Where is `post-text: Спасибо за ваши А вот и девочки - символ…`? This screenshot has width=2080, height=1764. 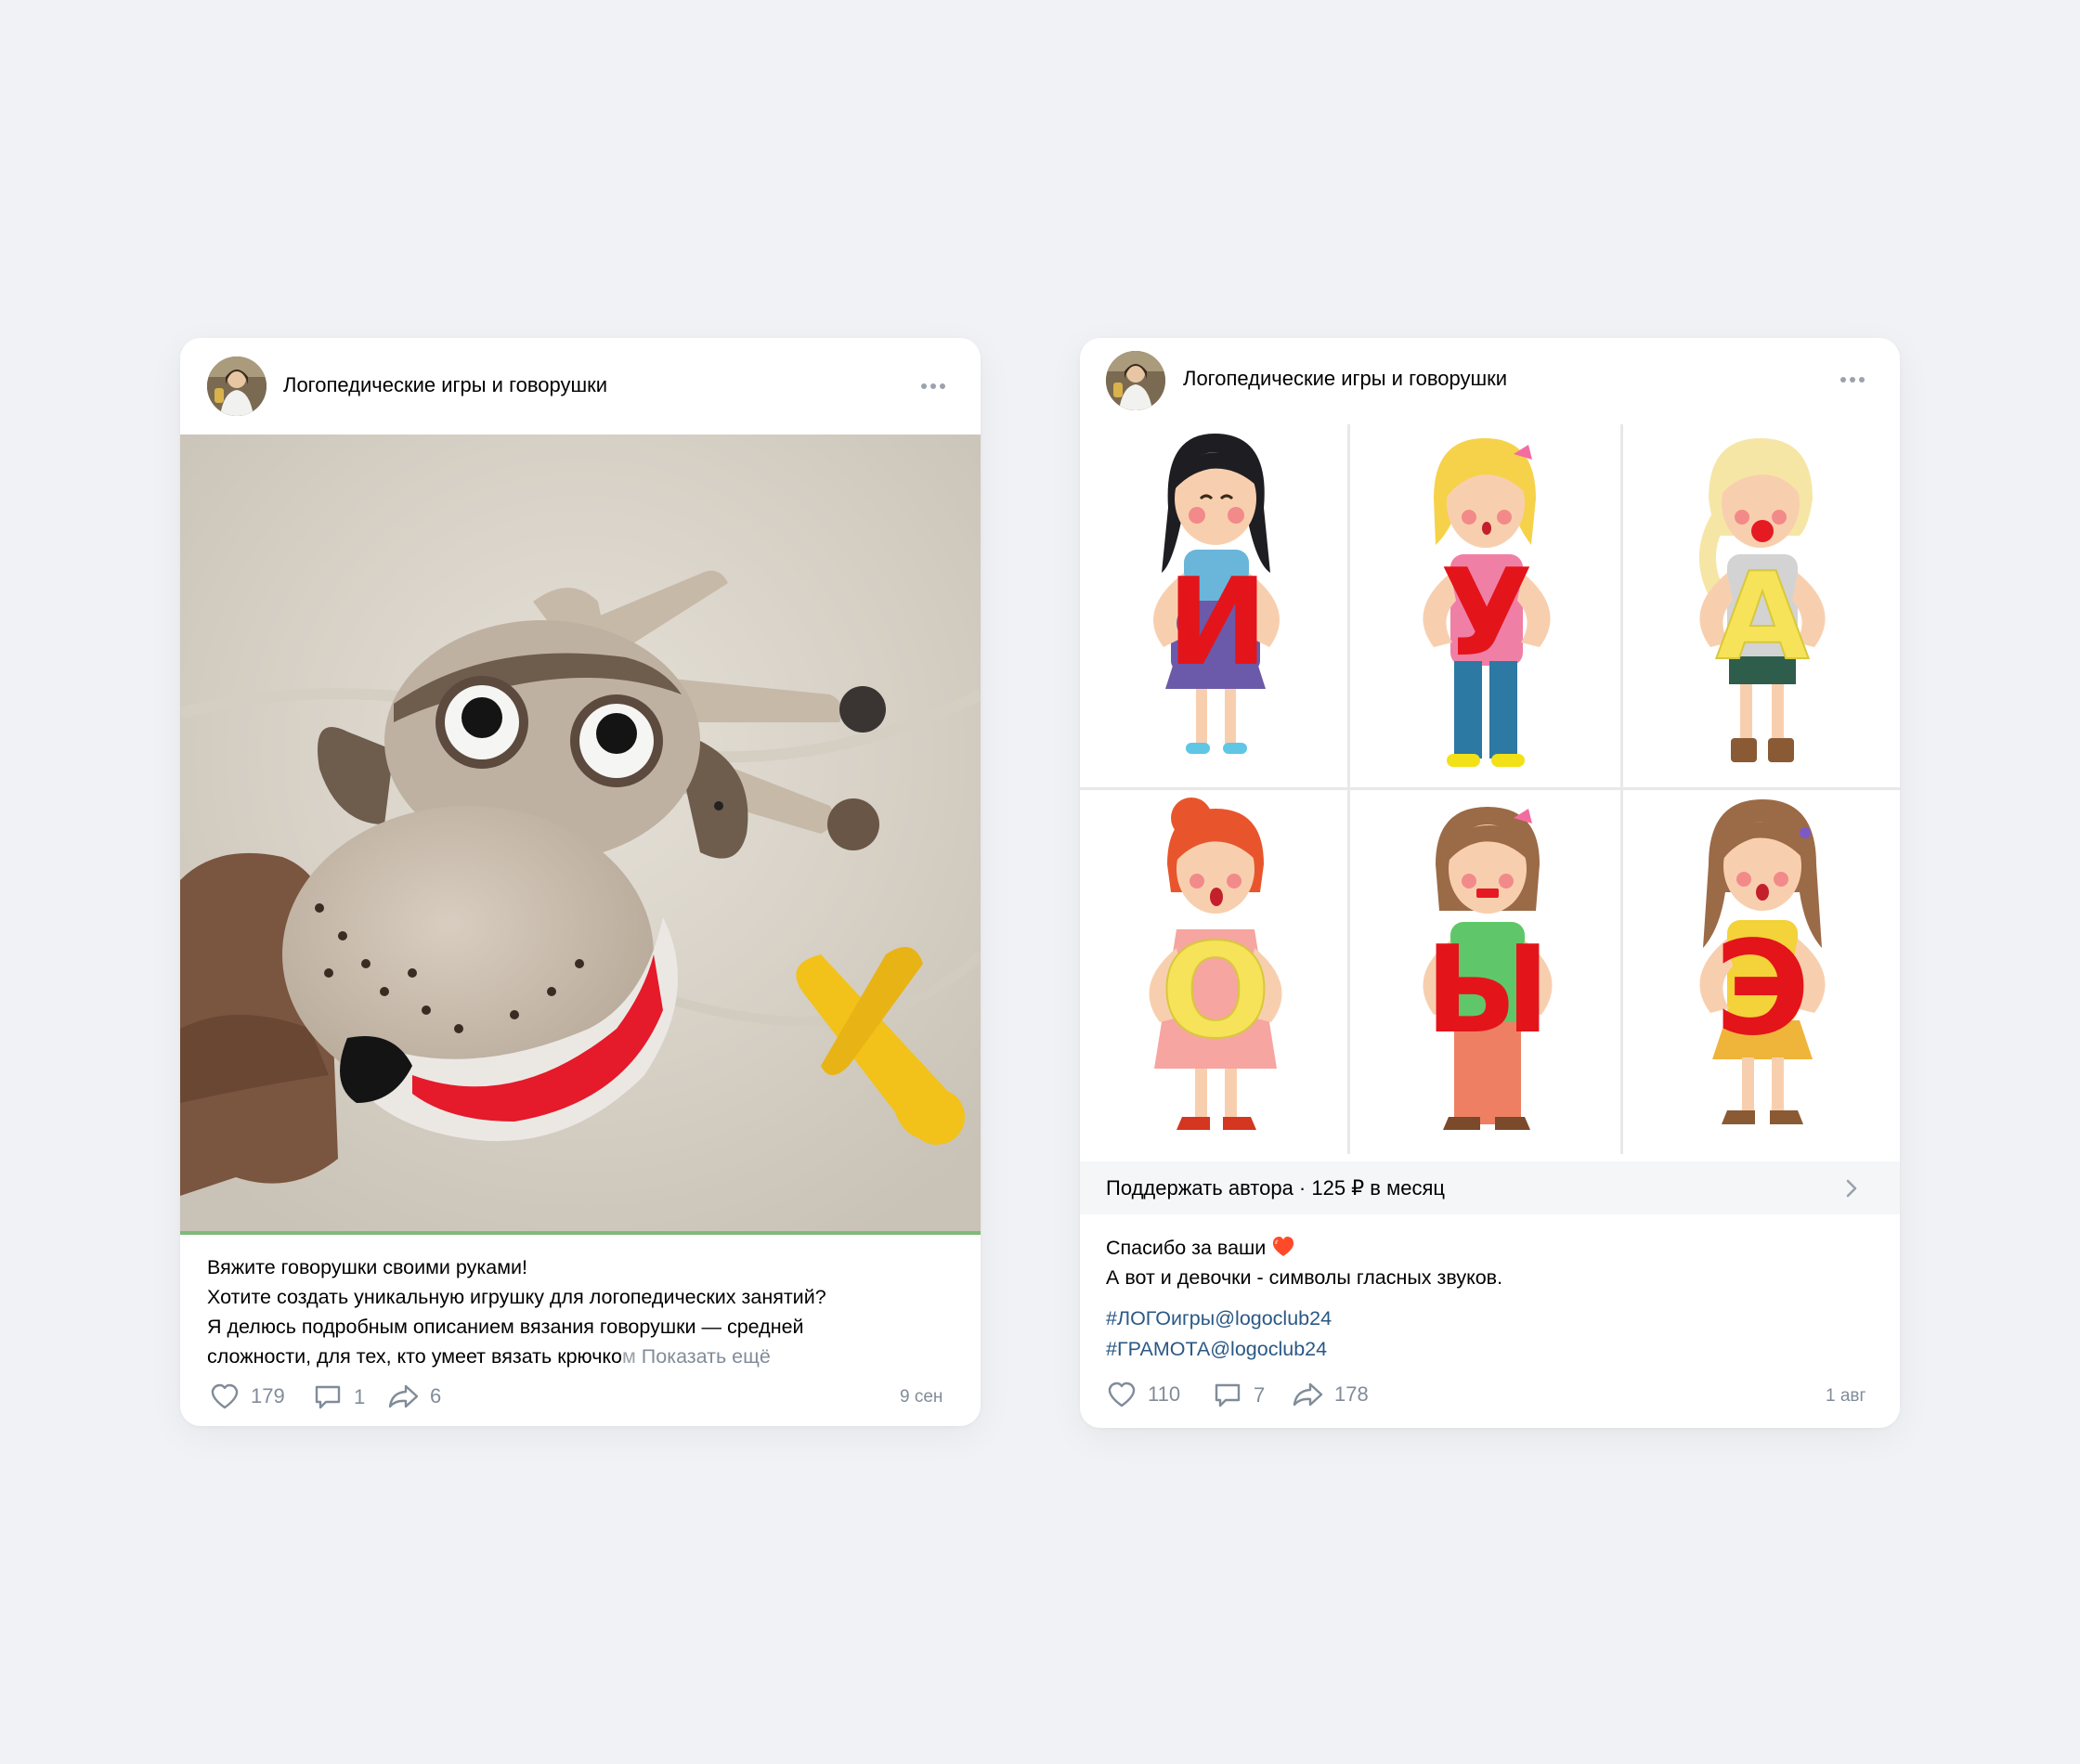 post-text: Спасибо за ваши А вот и девочки - символ… is located at coordinates (1486, 1262).